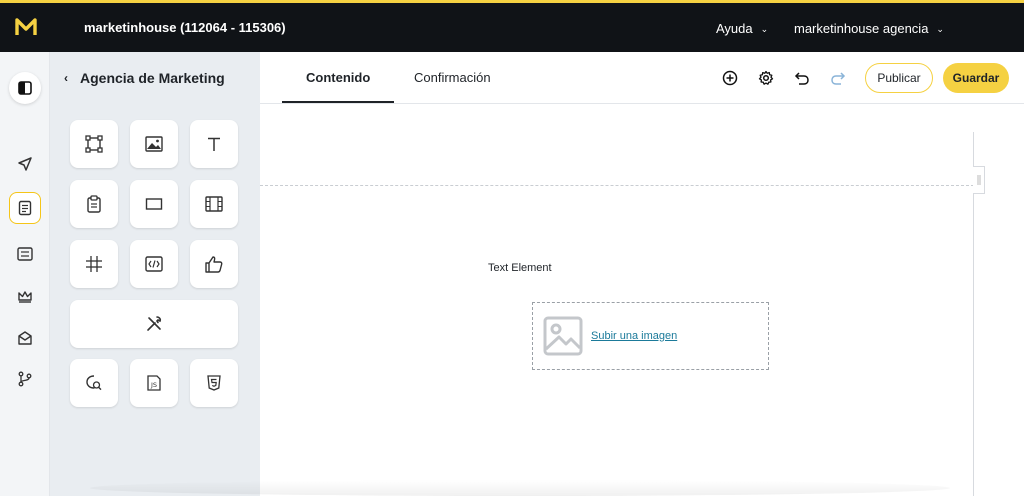 The height and width of the screenshot is (496, 1024). Describe the element at coordinates (520, 268) in the screenshot. I see `text-element: Text Element` at that location.